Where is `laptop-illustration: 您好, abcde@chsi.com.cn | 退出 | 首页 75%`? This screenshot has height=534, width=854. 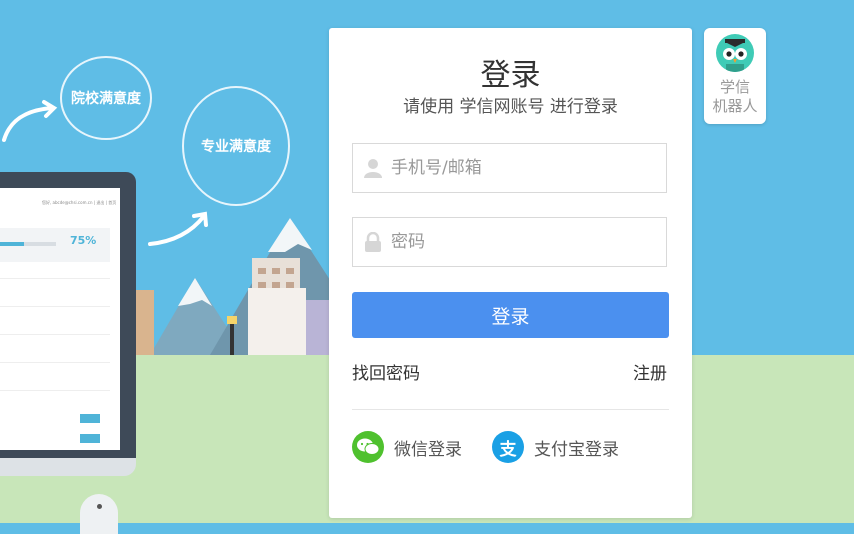
laptop-illustration: 您好, abcde@chsi.com.cn | 退出 | 首页 75% is located at coordinates (68, 324).